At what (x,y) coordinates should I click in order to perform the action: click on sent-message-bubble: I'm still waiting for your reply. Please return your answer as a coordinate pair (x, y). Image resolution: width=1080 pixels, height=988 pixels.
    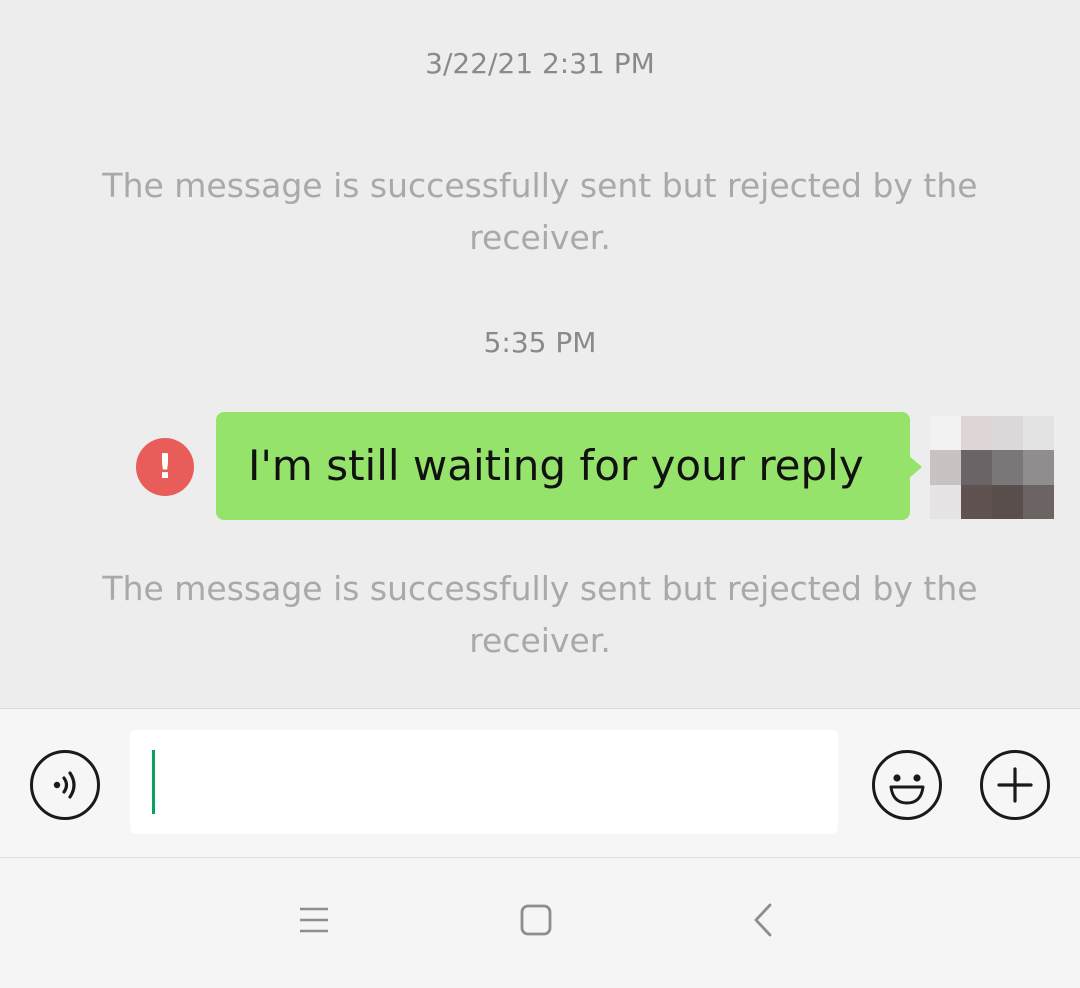
    Looking at the image, I should click on (563, 466).